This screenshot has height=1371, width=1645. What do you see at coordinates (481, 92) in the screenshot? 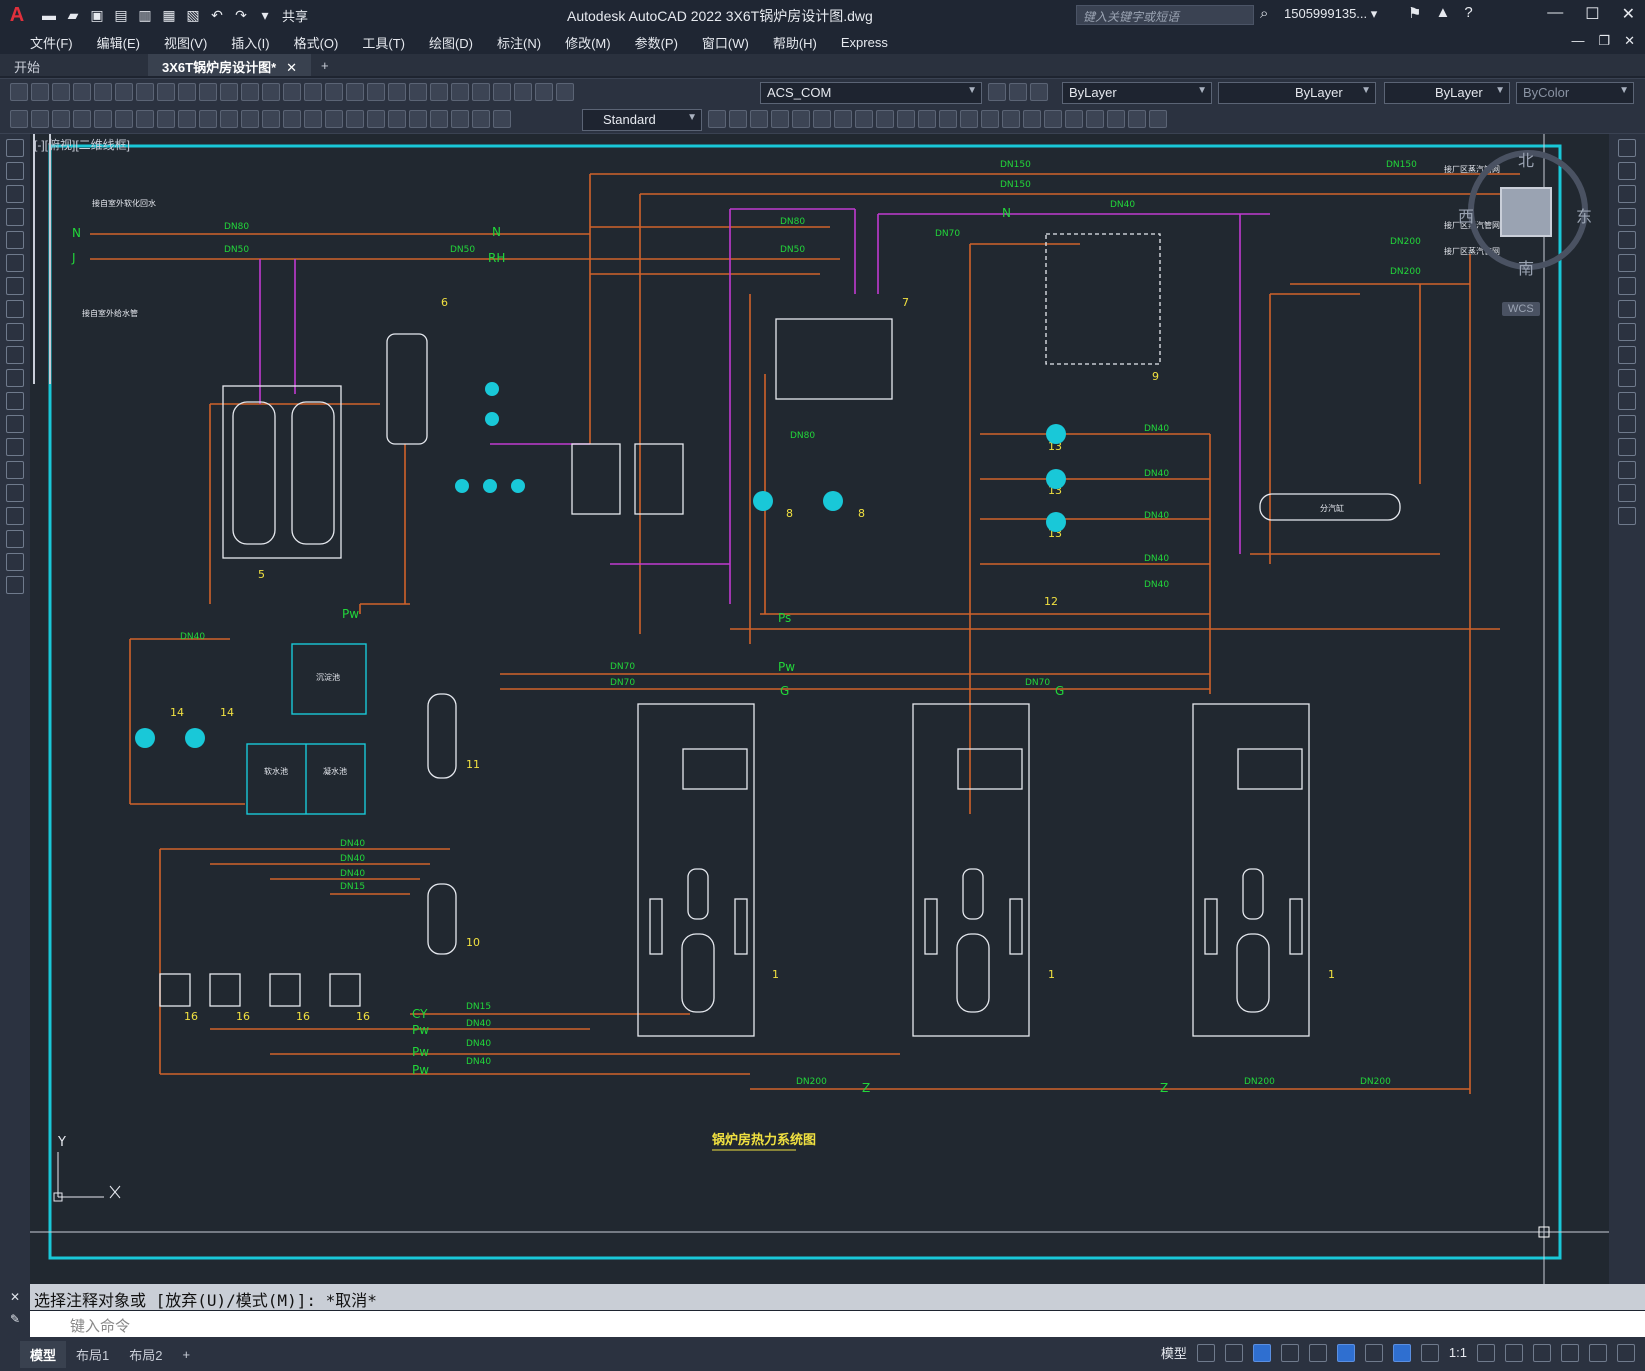
I see `markup-icon` at bounding box center [481, 92].